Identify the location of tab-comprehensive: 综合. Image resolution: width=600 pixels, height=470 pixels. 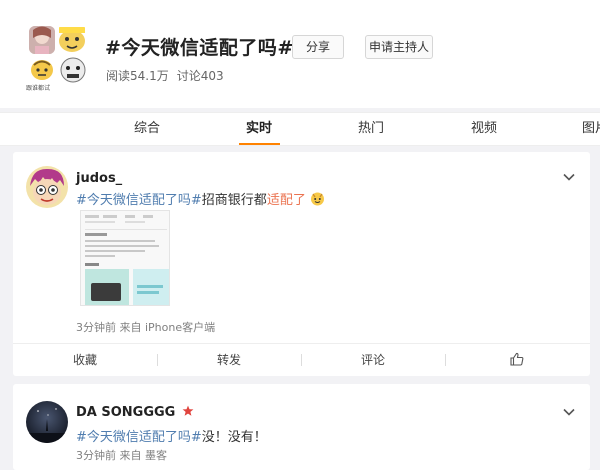
(147, 129).